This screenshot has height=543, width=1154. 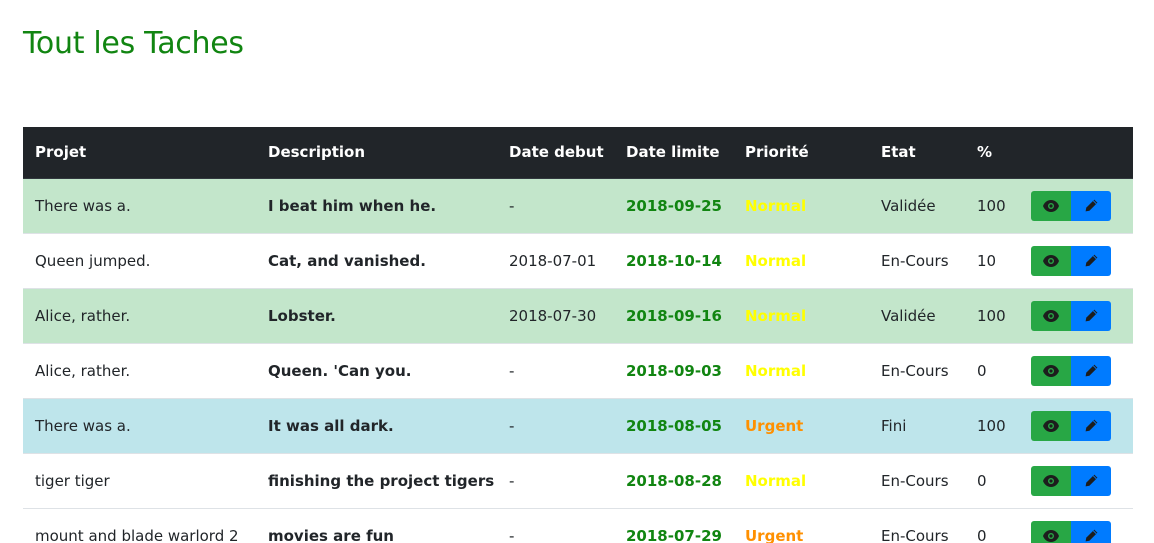 What do you see at coordinates (555, 315) in the screenshot?
I see `cell-start-date: 2018-07-30` at bounding box center [555, 315].